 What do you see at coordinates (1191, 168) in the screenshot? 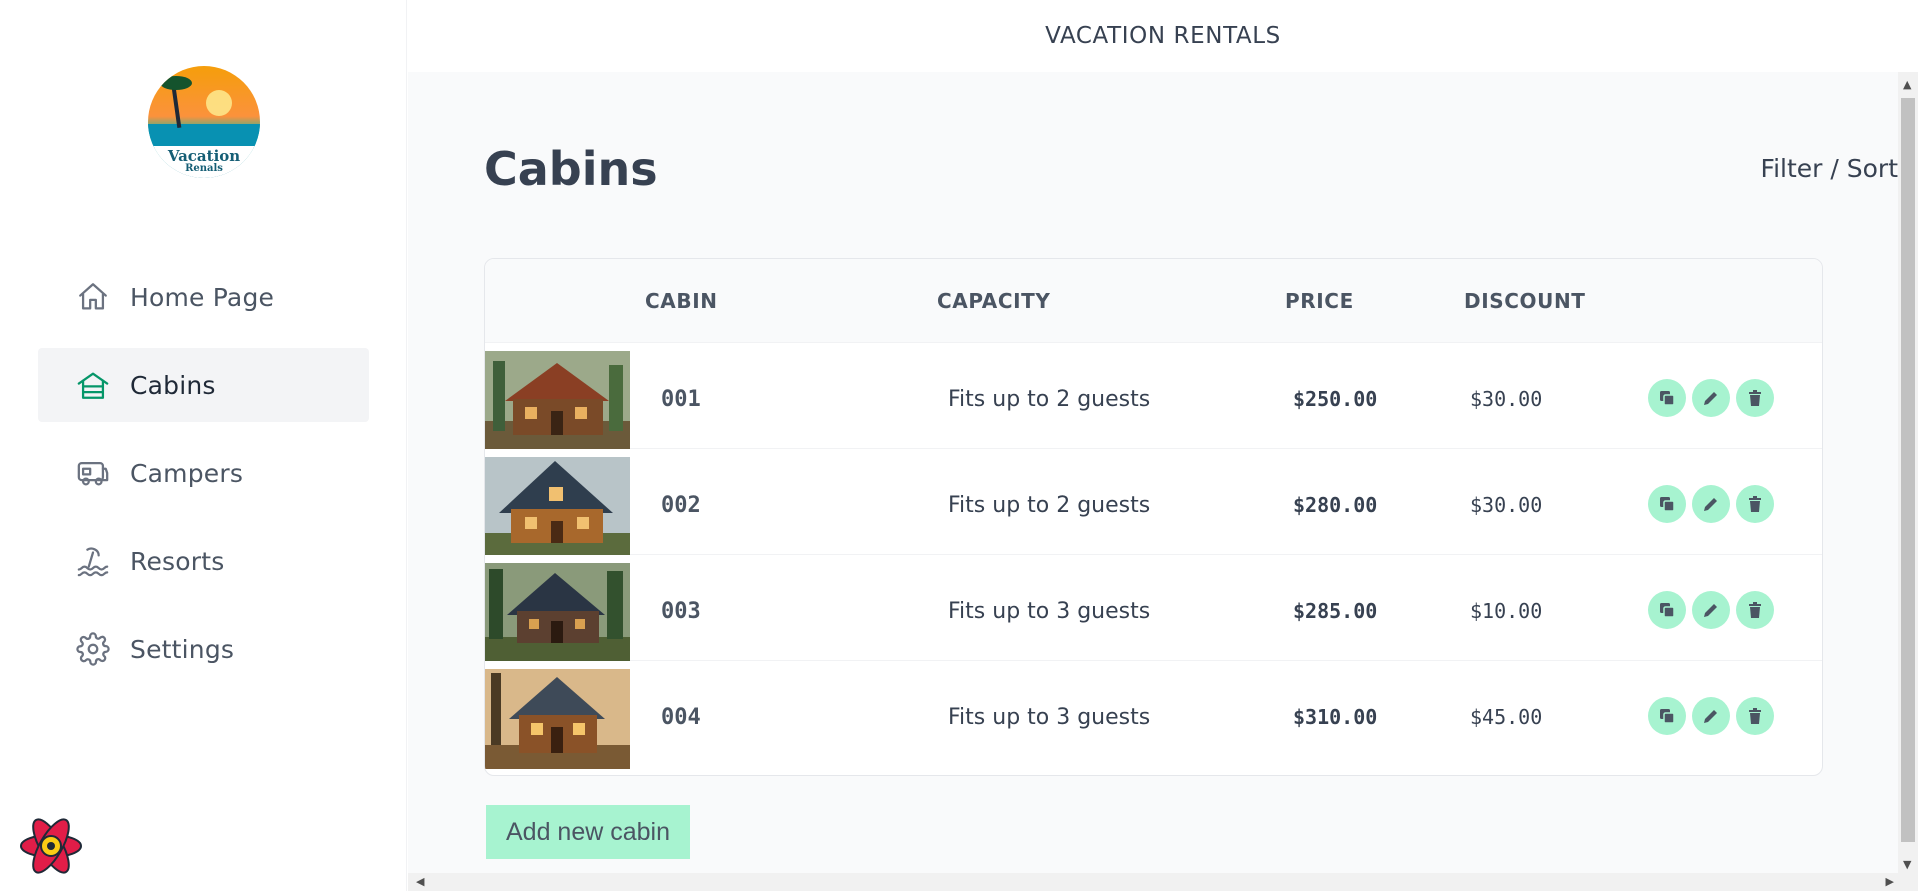
I see `filter-sort-row: Filter / Sort` at bounding box center [1191, 168].